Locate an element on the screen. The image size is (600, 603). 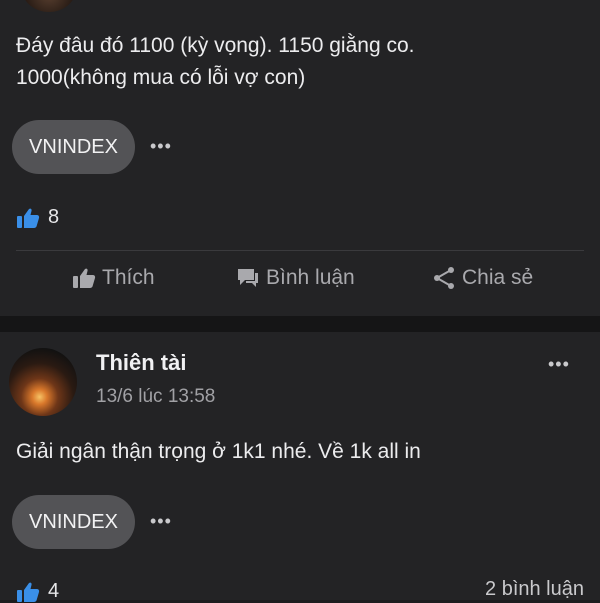
divider is located at coordinates (300, 250).